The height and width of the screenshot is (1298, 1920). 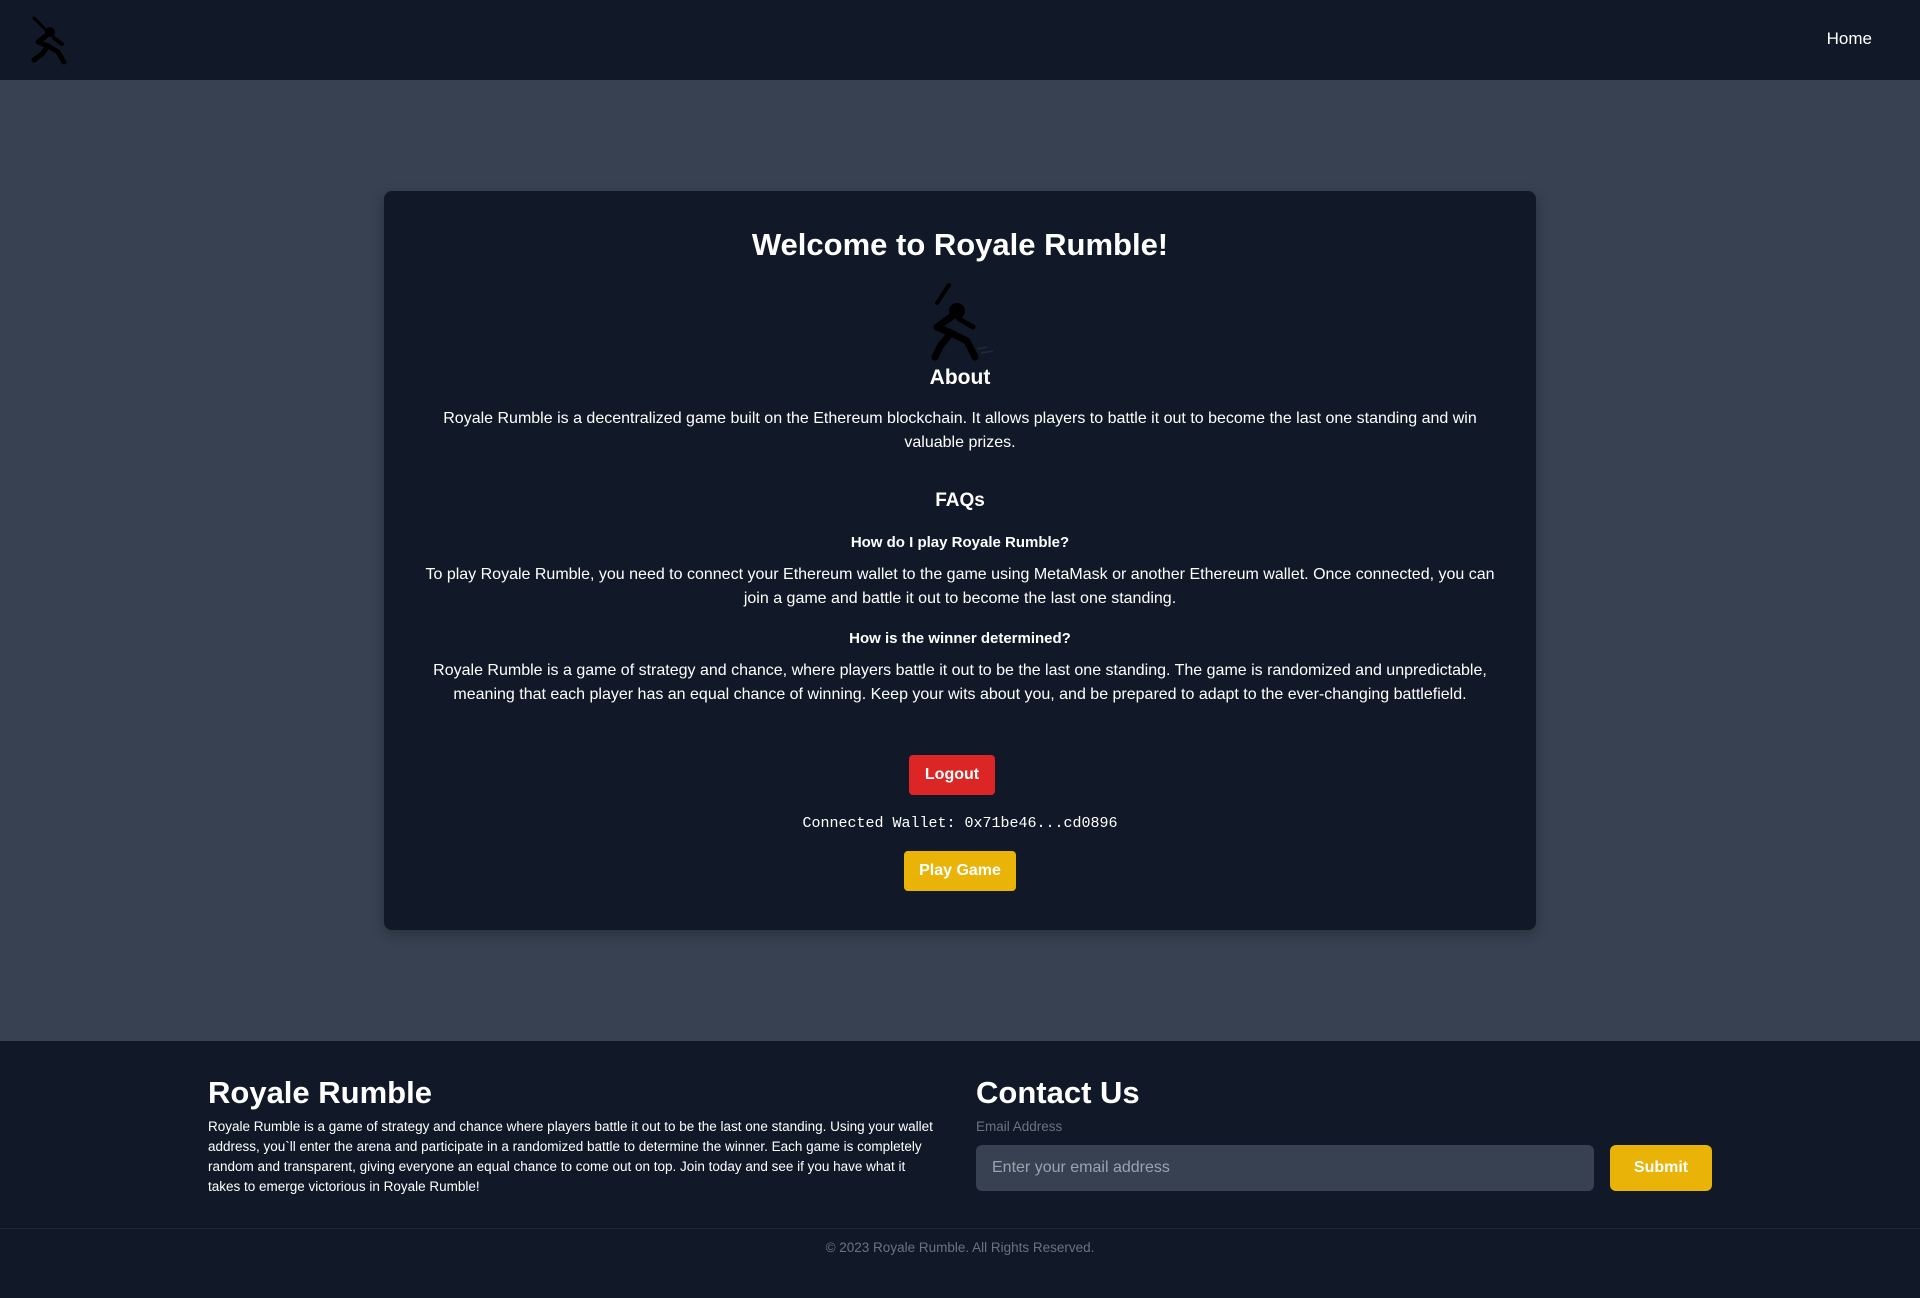 I want to click on warrior-logo-icon, so click(x=50, y=40).